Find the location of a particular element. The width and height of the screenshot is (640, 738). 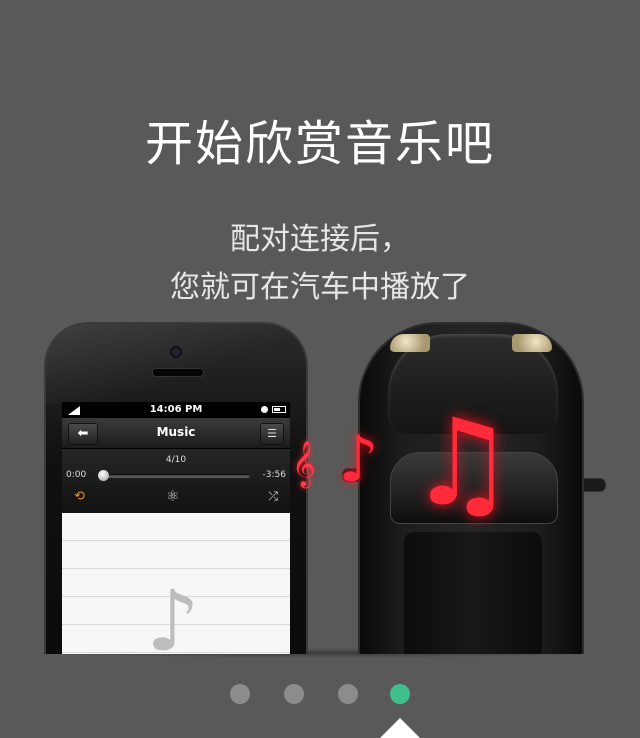

list-button: ☰ is located at coordinates (272, 434).